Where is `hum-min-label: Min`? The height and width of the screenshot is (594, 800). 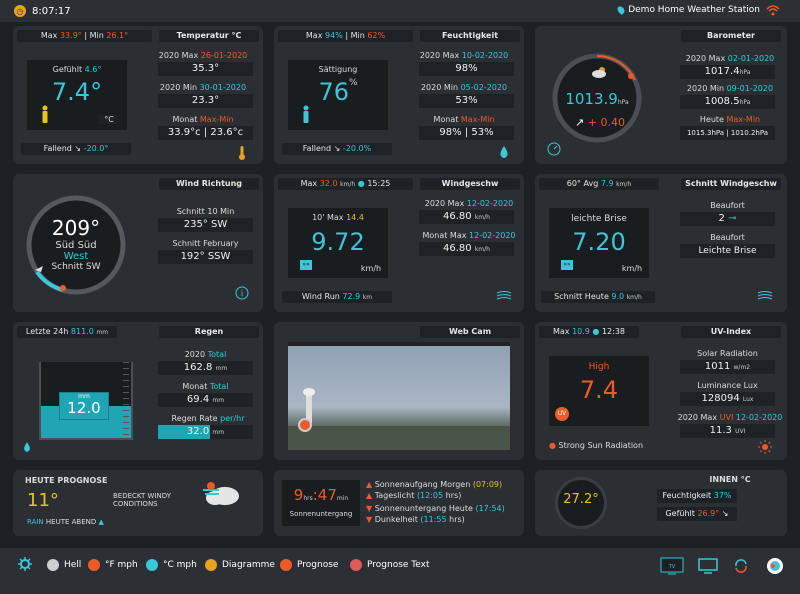
hum-min-label: Min is located at coordinates (357, 35).